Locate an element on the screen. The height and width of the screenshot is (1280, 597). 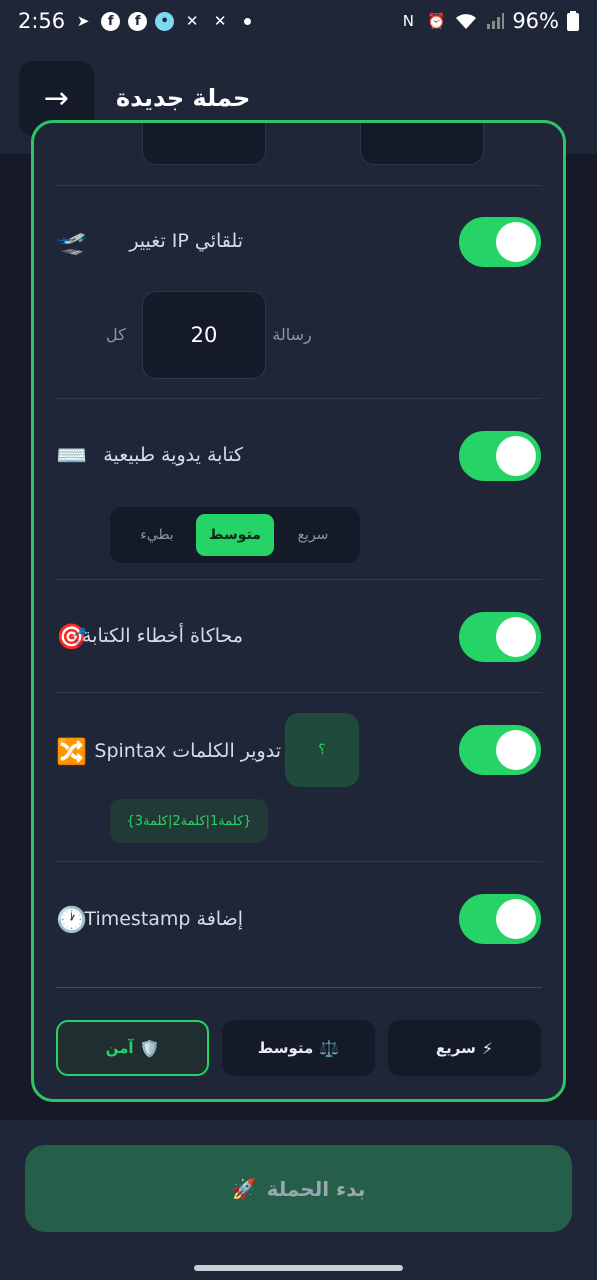
home-indicator is located at coordinates (298, 1268).